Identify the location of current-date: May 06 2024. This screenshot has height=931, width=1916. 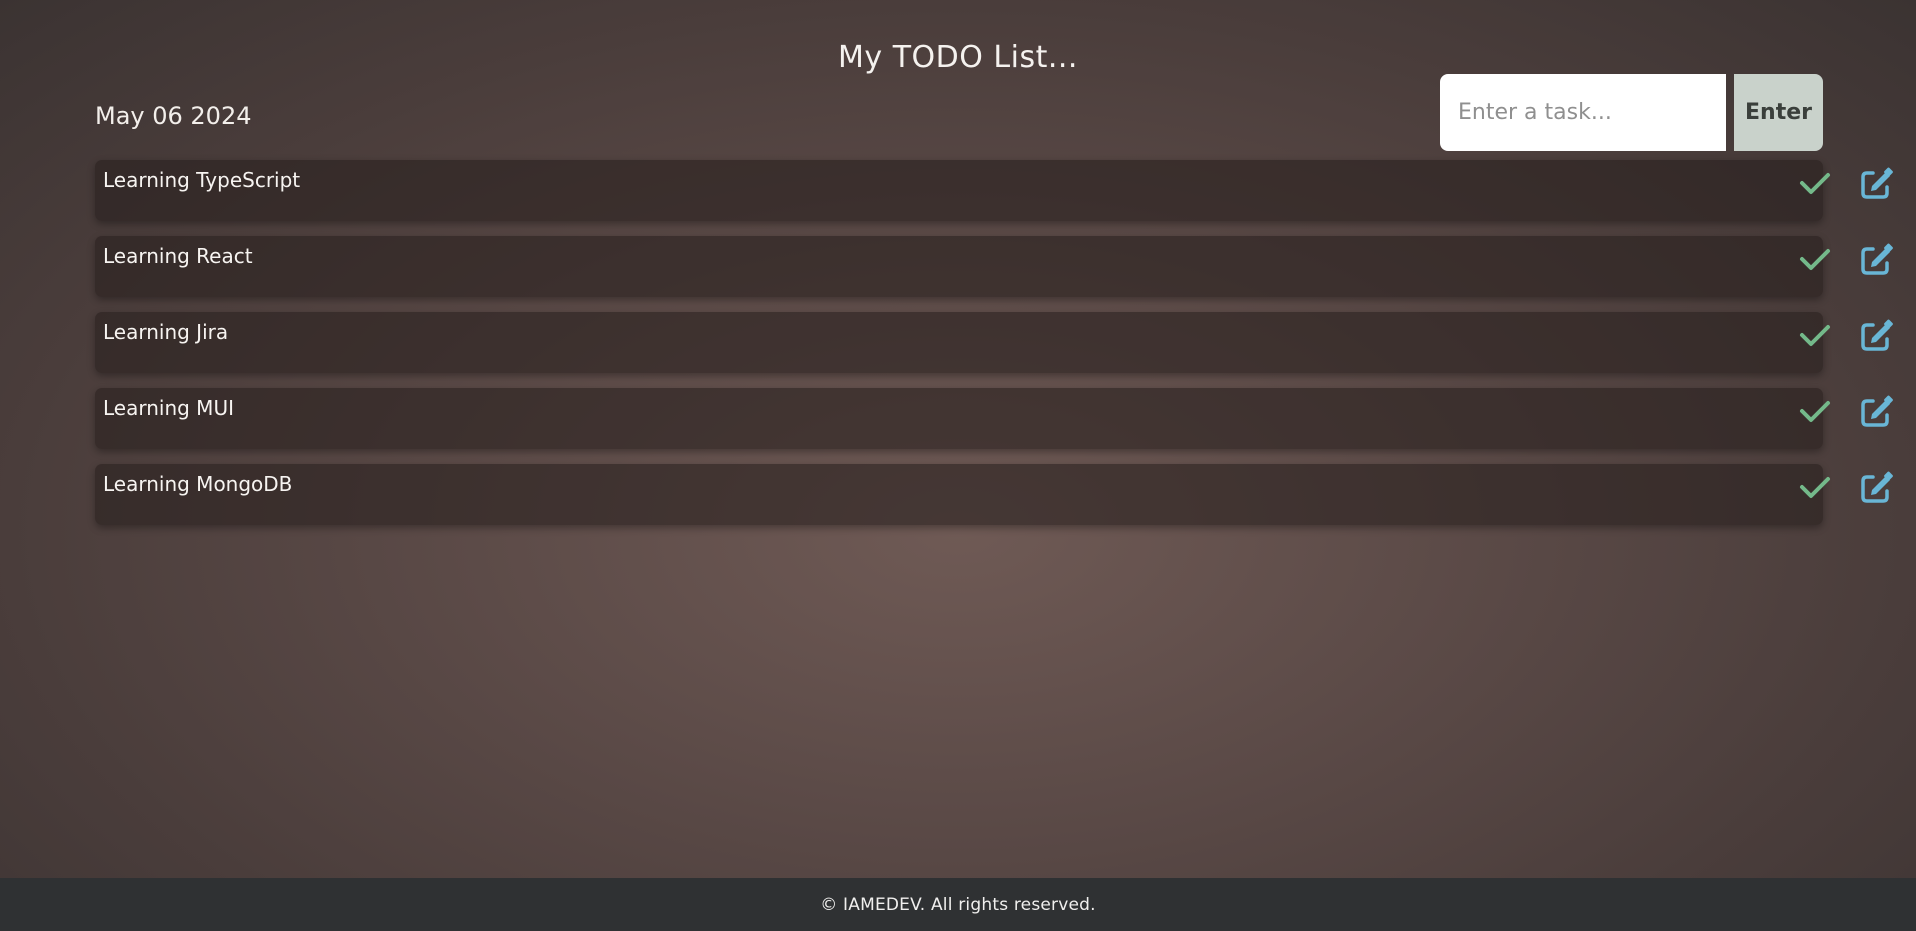
(173, 116).